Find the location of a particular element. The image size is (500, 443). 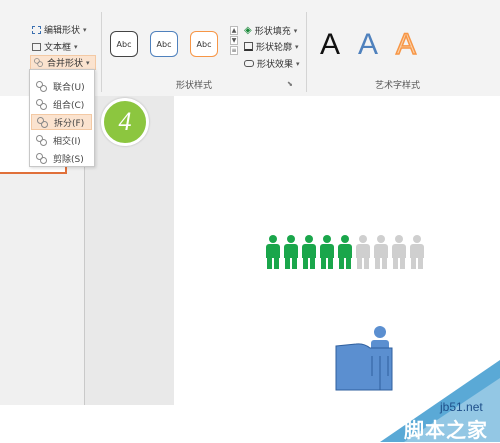

scroll-up-button: ▲ is located at coordinates (234, 30).